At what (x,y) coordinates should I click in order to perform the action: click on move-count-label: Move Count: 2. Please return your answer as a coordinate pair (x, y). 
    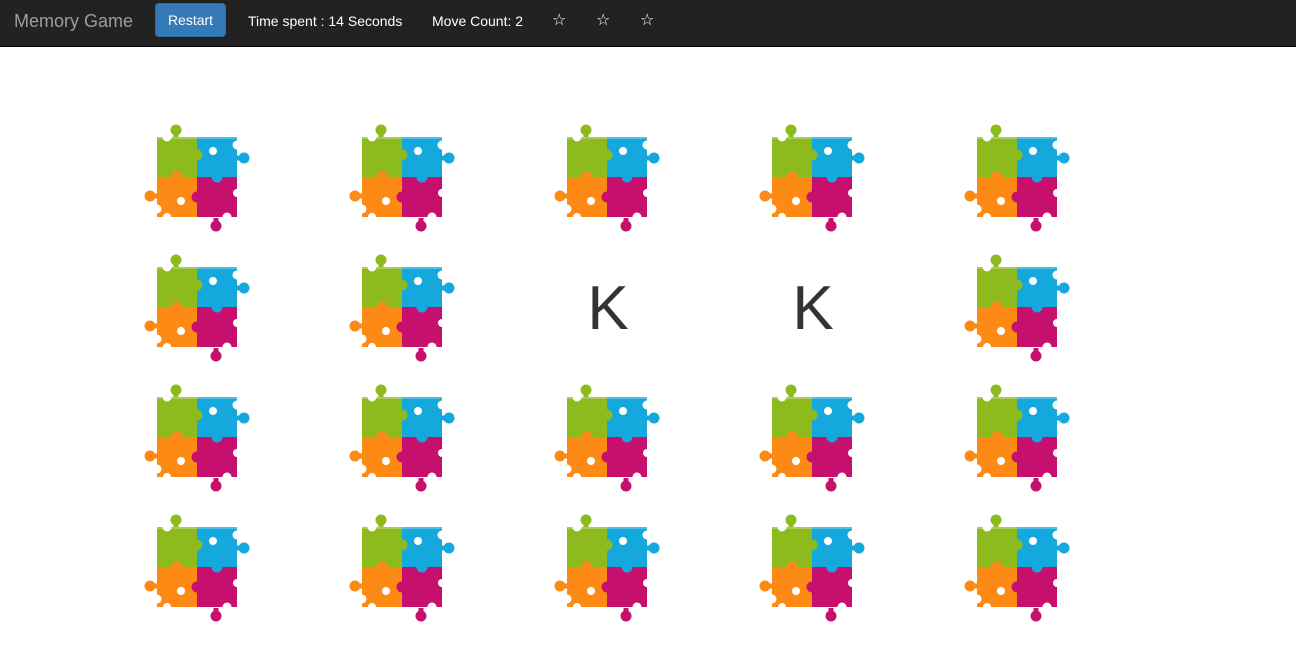
    Looking at the image, I should click on (478, 21).